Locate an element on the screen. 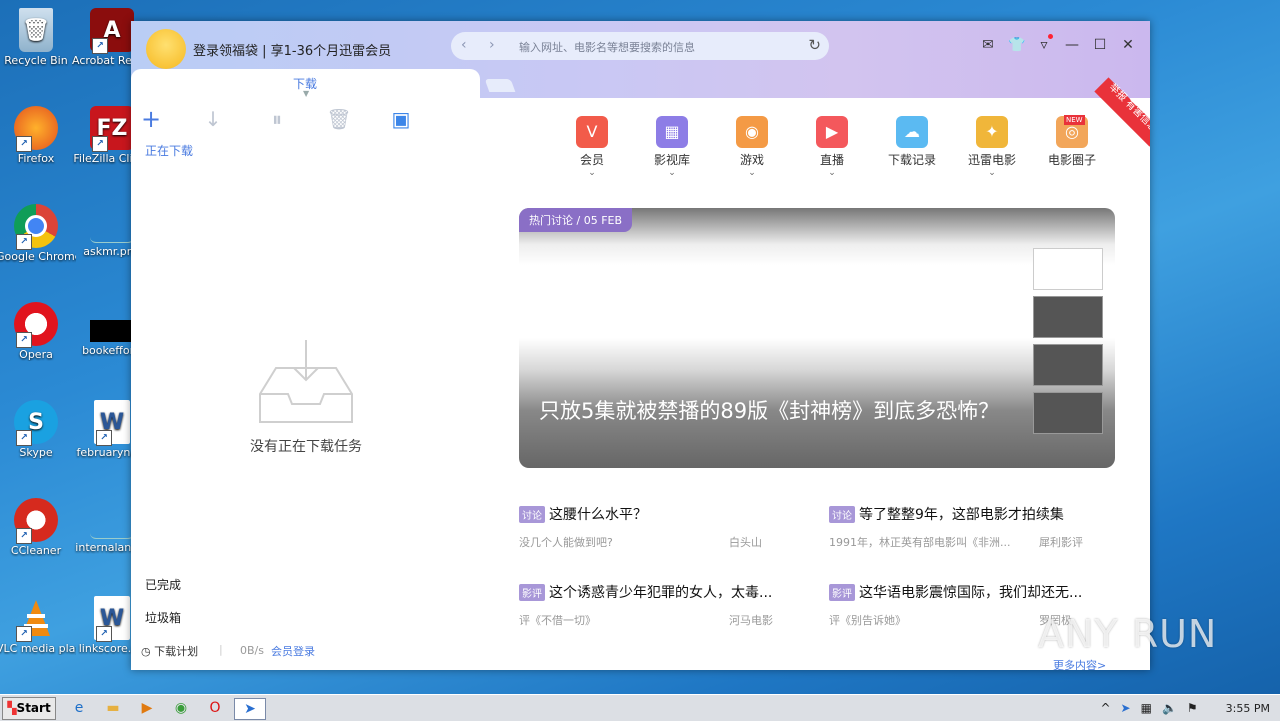 The width and height of the screenshot is (1280, 721). filezilla-icon: FZ ↗ is located at coordinates (112, 129).